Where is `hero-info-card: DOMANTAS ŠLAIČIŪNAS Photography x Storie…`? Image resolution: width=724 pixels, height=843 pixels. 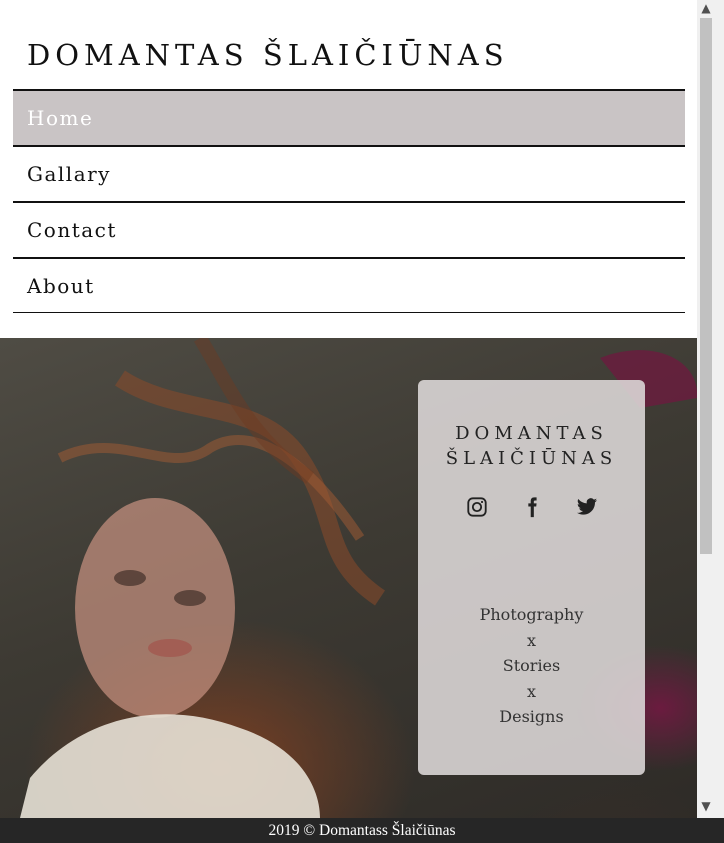
hero-info-card: DOMANTAS ŠLAIČIŪNAS Photography x Storie… is located at coordinates (531, 577).